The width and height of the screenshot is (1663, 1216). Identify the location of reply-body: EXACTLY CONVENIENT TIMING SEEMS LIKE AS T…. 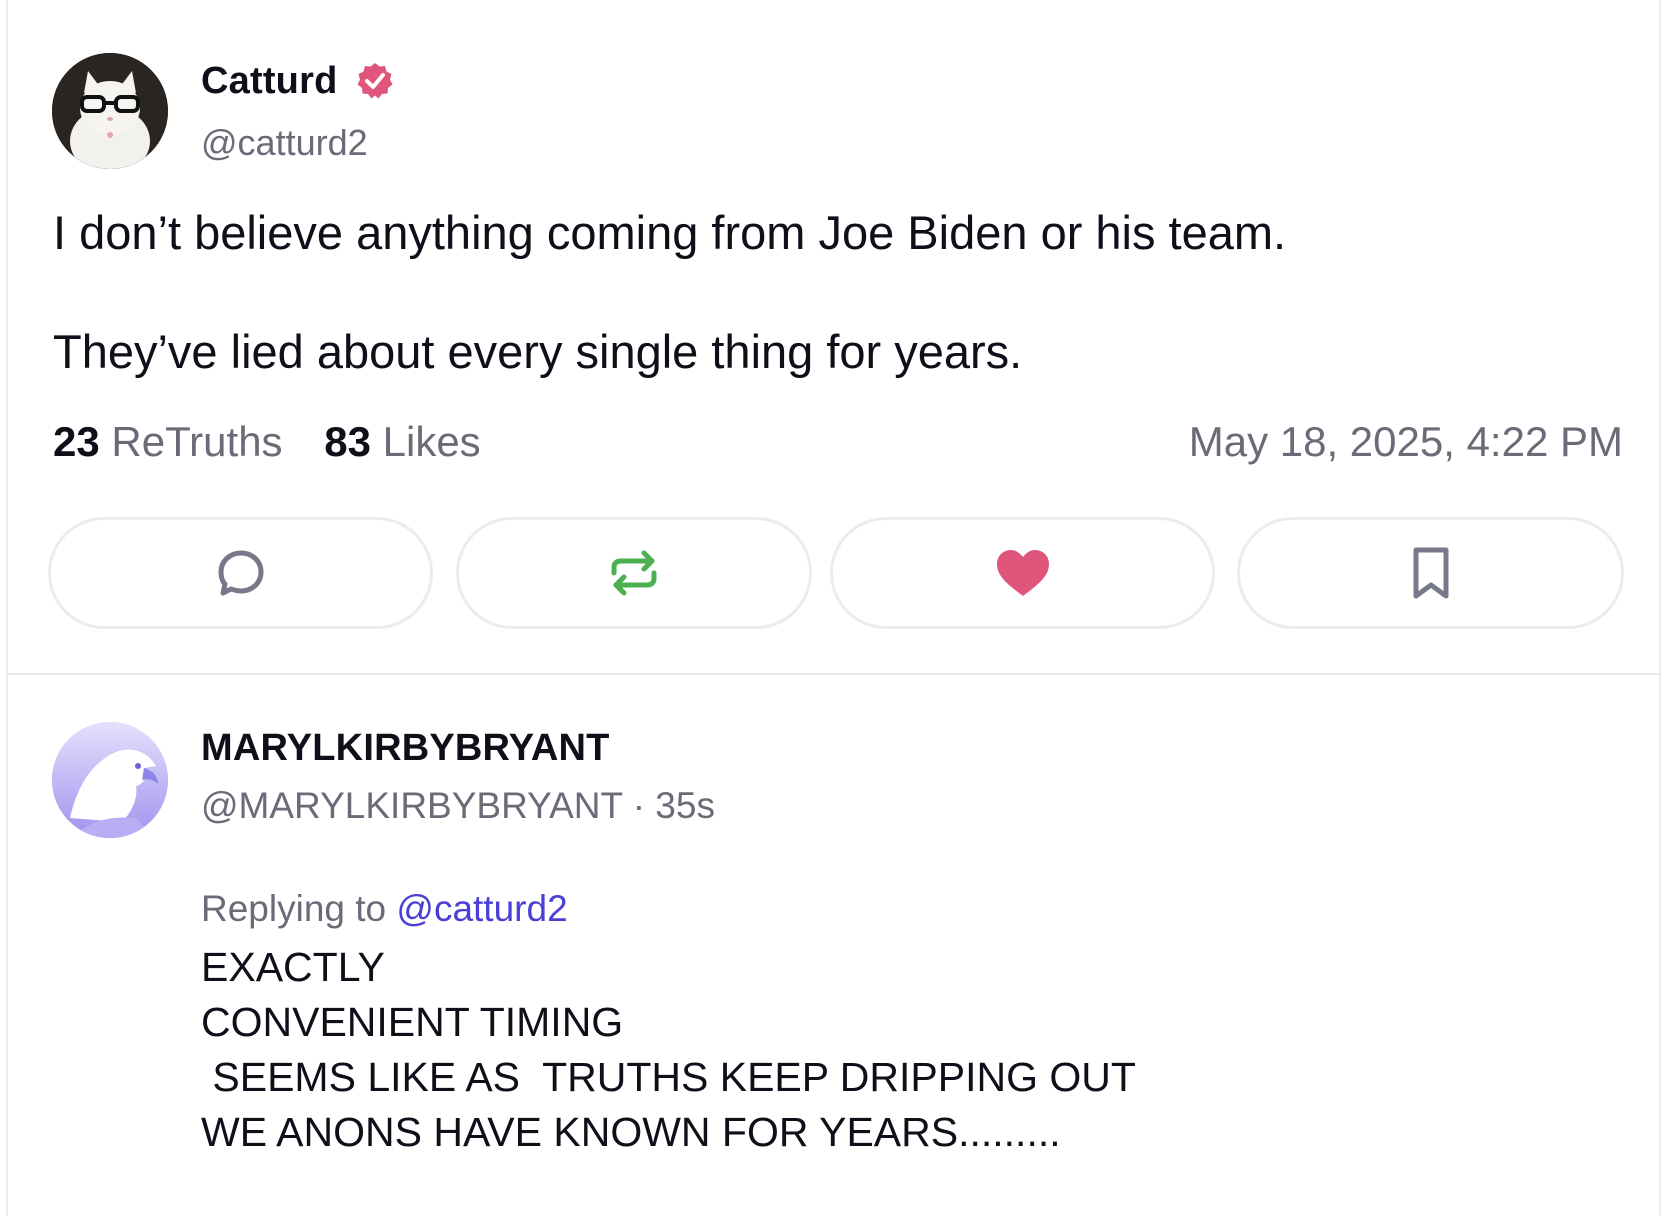
(668, 1050).